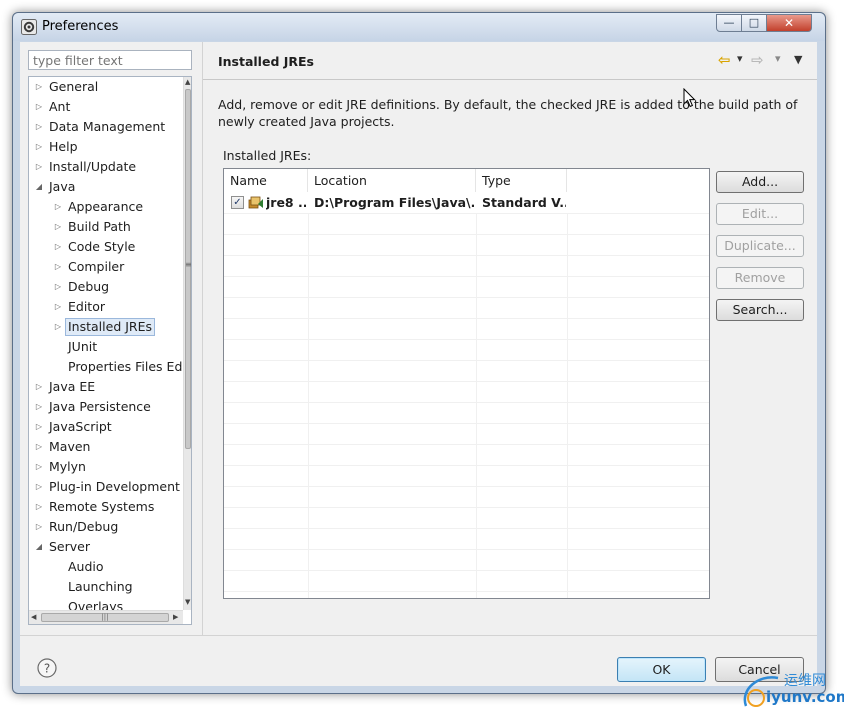 This screenshot has width=844, height=713. What do you see at coordinates (102, 506) in the screenshot?
I see `tree-item-label: Remote Systems` at bounding box center [102, 506].